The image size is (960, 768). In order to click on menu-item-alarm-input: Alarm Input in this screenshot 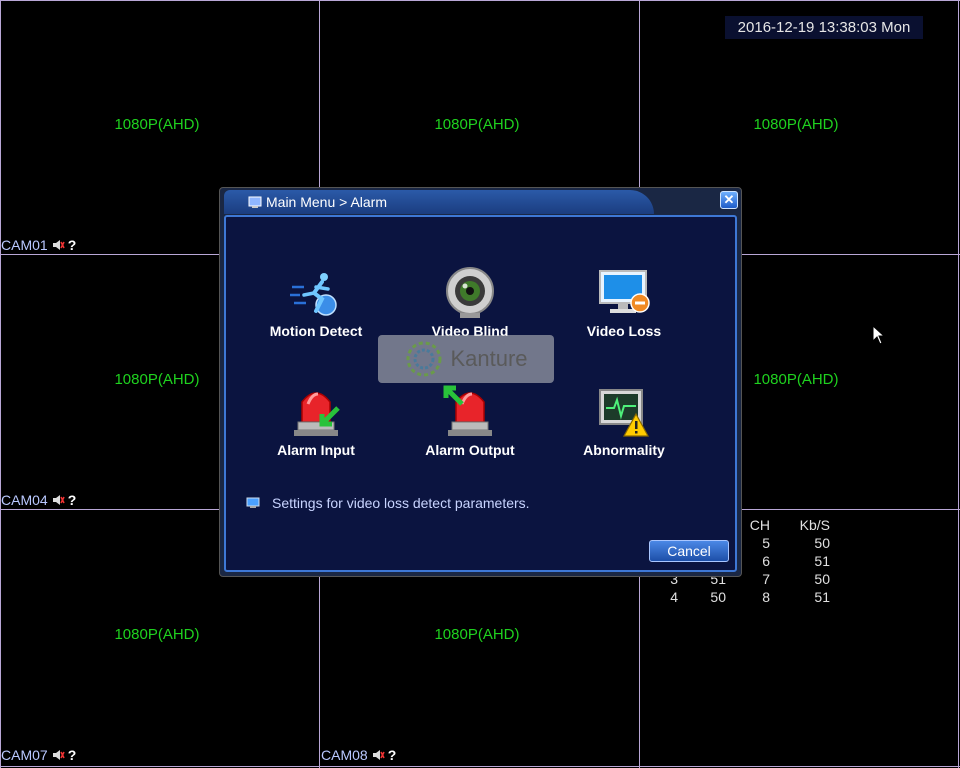, I will do `click(316, 421)`.